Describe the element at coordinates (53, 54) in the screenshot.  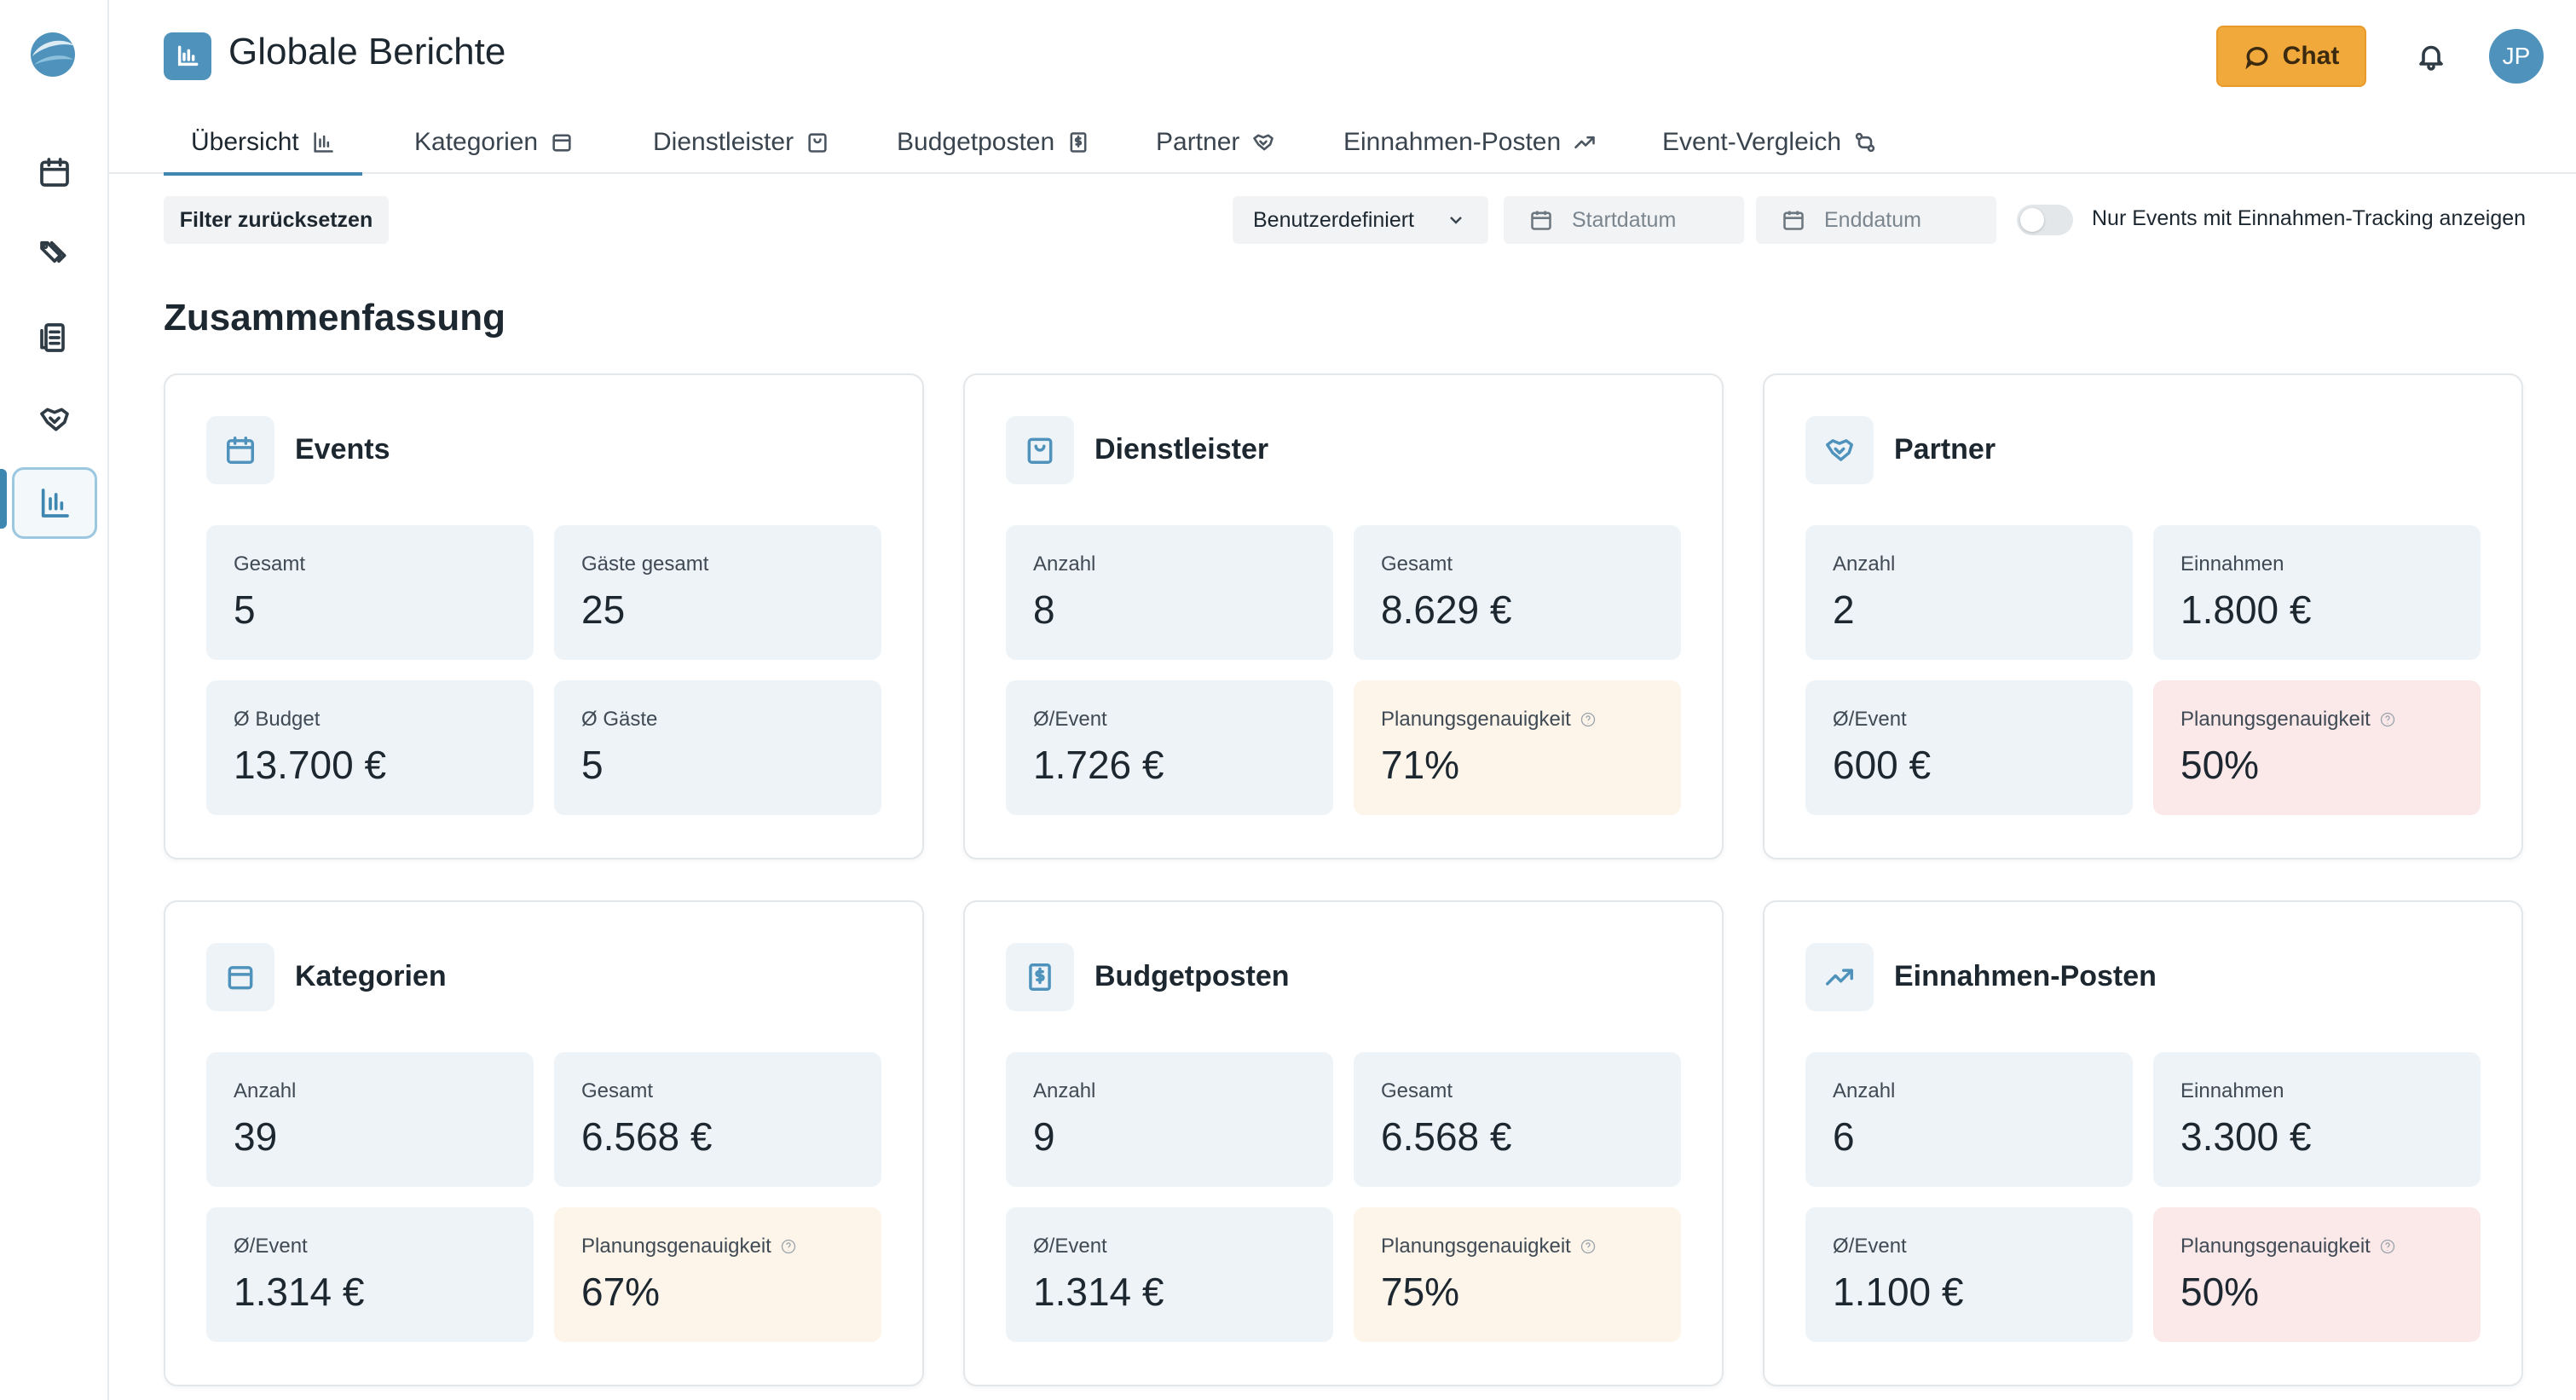
I see `app-logo-icon` at that location.